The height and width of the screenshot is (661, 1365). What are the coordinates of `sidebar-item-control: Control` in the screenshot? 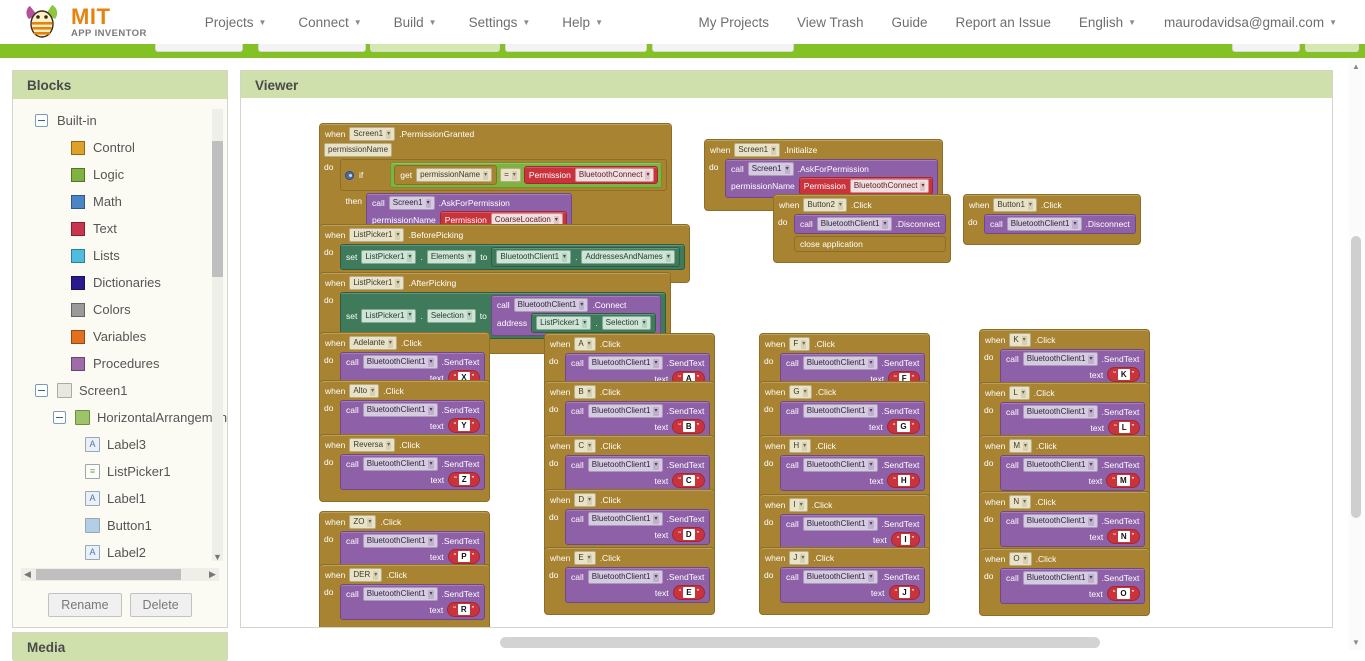 It's located at (120, 147).